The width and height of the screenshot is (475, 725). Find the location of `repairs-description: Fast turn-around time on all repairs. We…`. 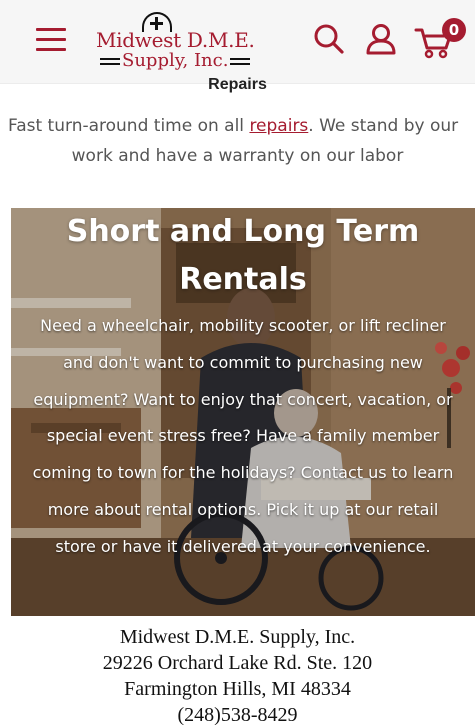

repairs-description: Fast turn-around time on all repairs. We… is located at coordinates (233, 126).